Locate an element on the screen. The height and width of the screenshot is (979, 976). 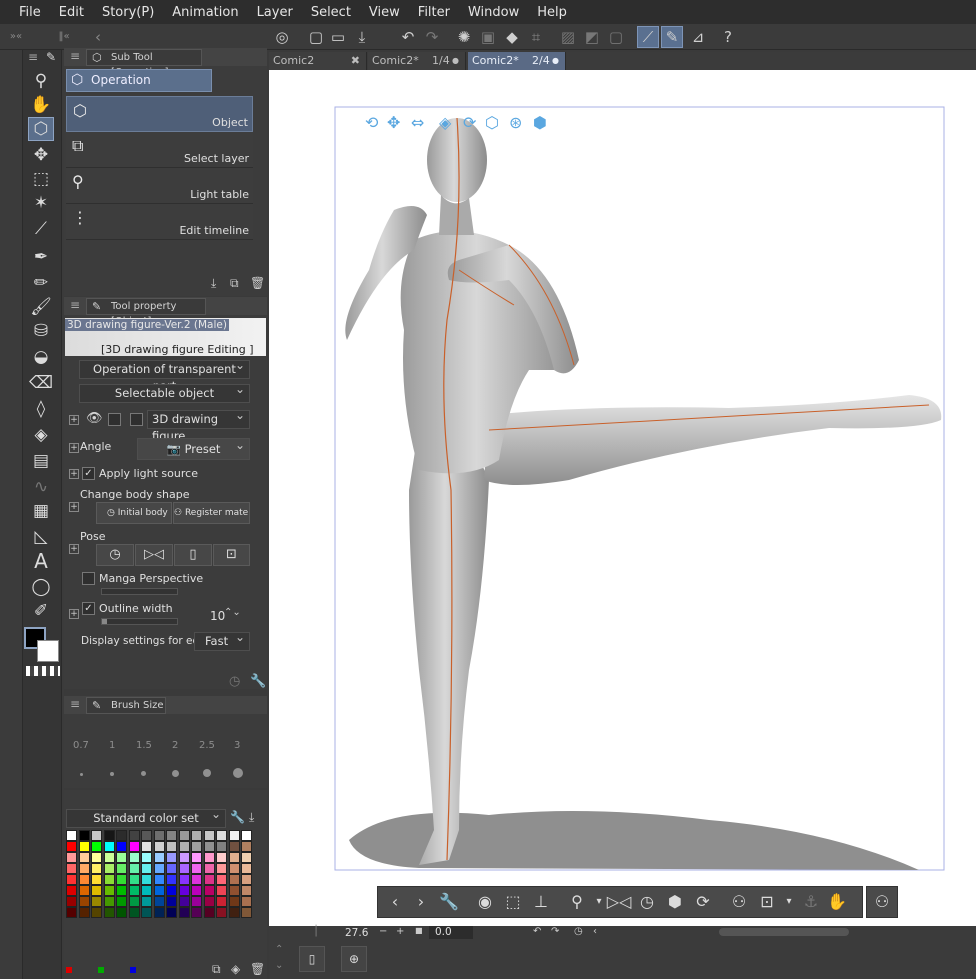
text-tool-icon: A is located at coordinates (41, 561).